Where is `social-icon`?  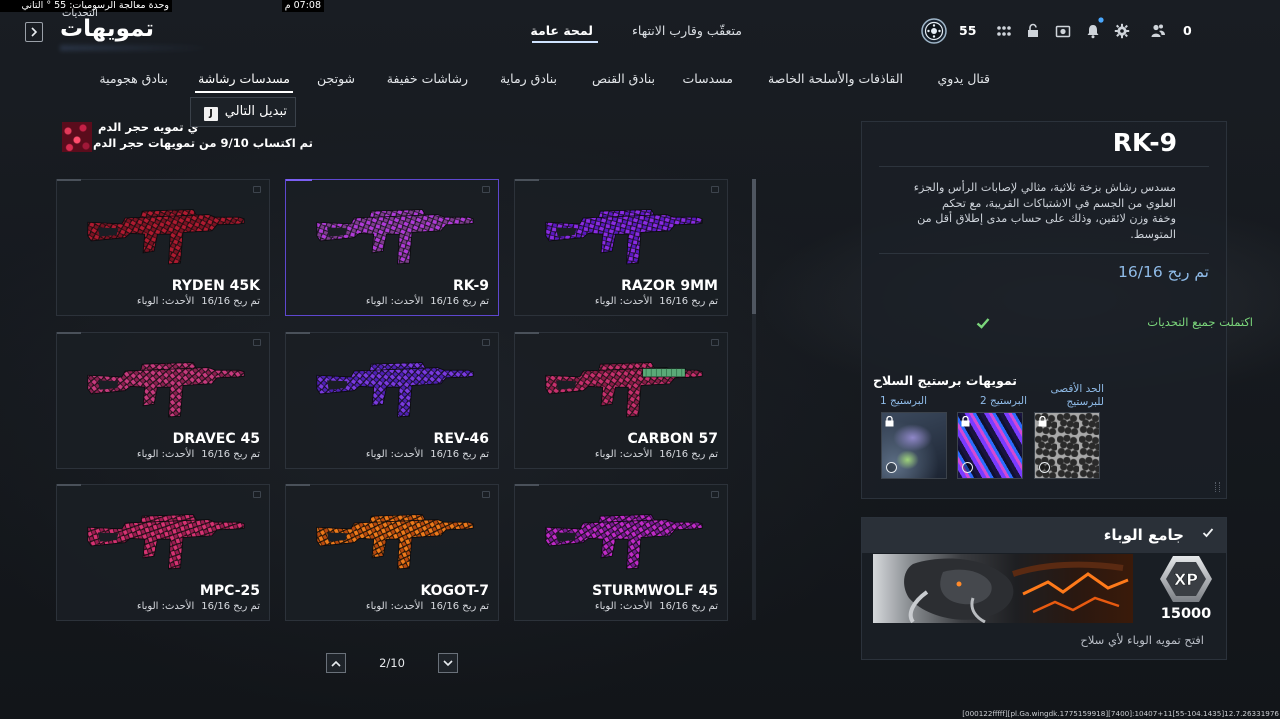 social-icon is located at coordinates (1158, 31).